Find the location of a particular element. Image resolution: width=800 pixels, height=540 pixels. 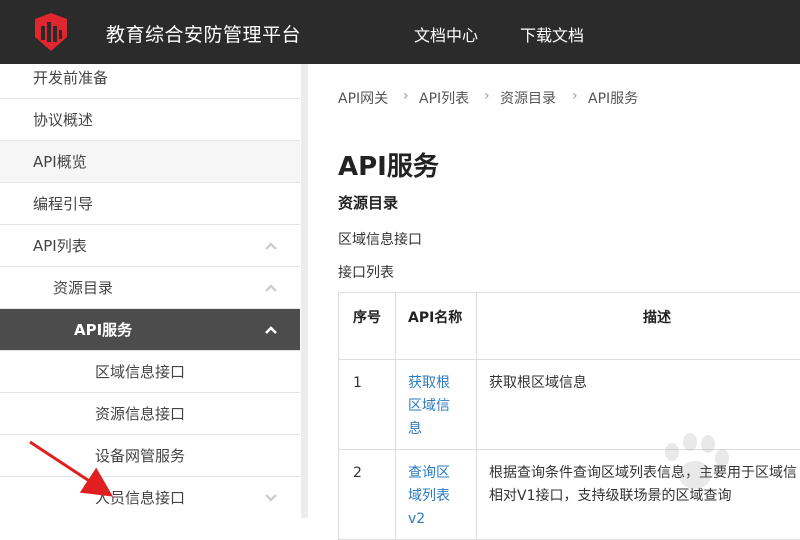

sidebar-item-protocol: 协议概述 is located at coordinates (150, 120).